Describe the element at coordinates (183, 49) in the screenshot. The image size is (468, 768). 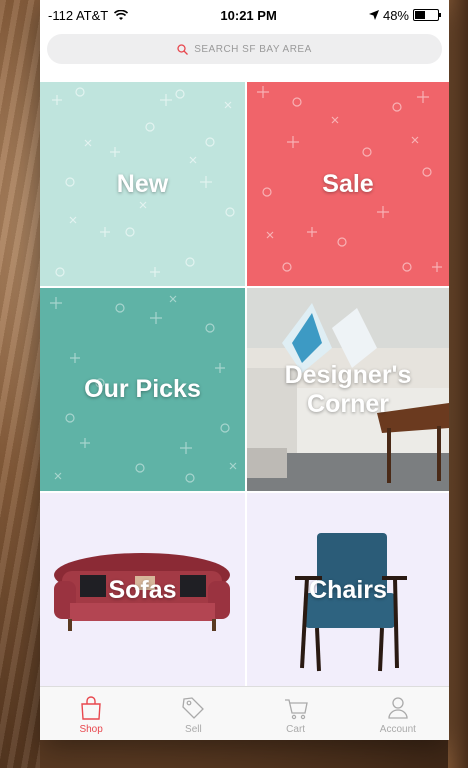
I see `search-icon` at that location.